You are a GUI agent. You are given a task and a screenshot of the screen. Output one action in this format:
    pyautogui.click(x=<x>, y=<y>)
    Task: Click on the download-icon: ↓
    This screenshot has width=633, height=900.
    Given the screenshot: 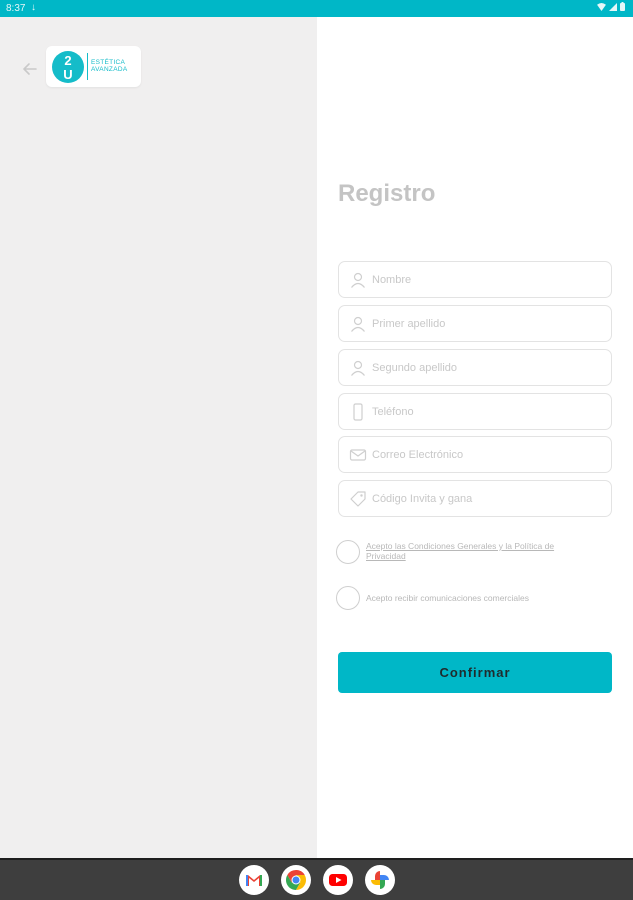 What is the action you would take?
    pyautogui.click(x=33, y=7)
    